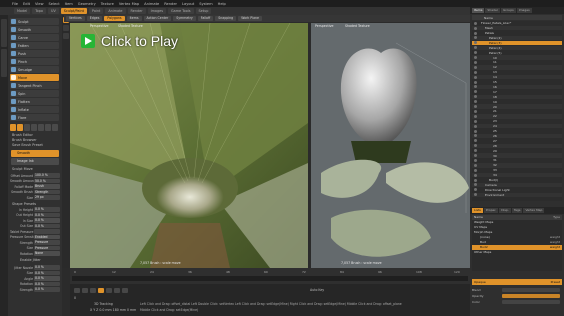 This screenshot has height=316, width=564. Describe the element at coordinates (555, 282) in the screenshot. I see `props-header-right: Preset` at that location.